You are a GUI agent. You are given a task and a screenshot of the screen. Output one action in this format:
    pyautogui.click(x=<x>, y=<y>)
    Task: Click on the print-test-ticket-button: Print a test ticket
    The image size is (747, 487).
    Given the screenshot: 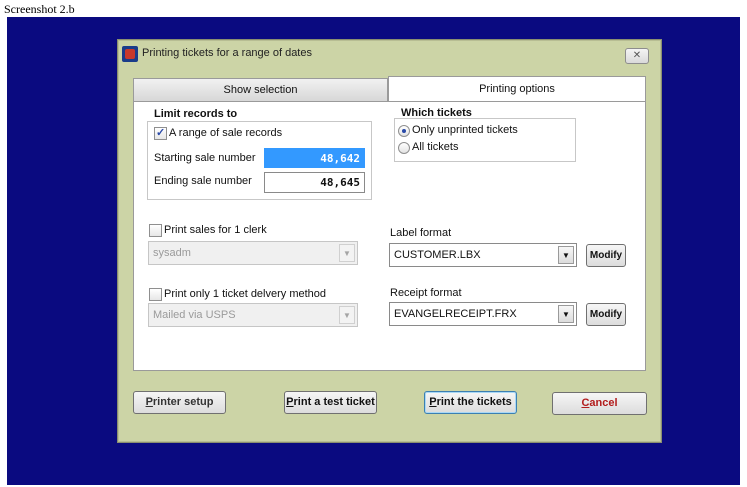 What is the action you would take?
    pyautogui.click(x=330, y=402)
    